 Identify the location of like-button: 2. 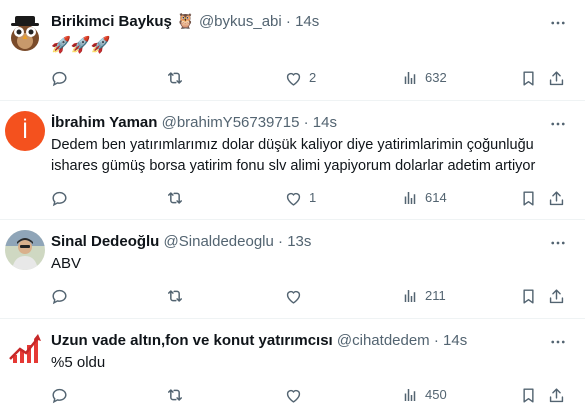
(300, 78).